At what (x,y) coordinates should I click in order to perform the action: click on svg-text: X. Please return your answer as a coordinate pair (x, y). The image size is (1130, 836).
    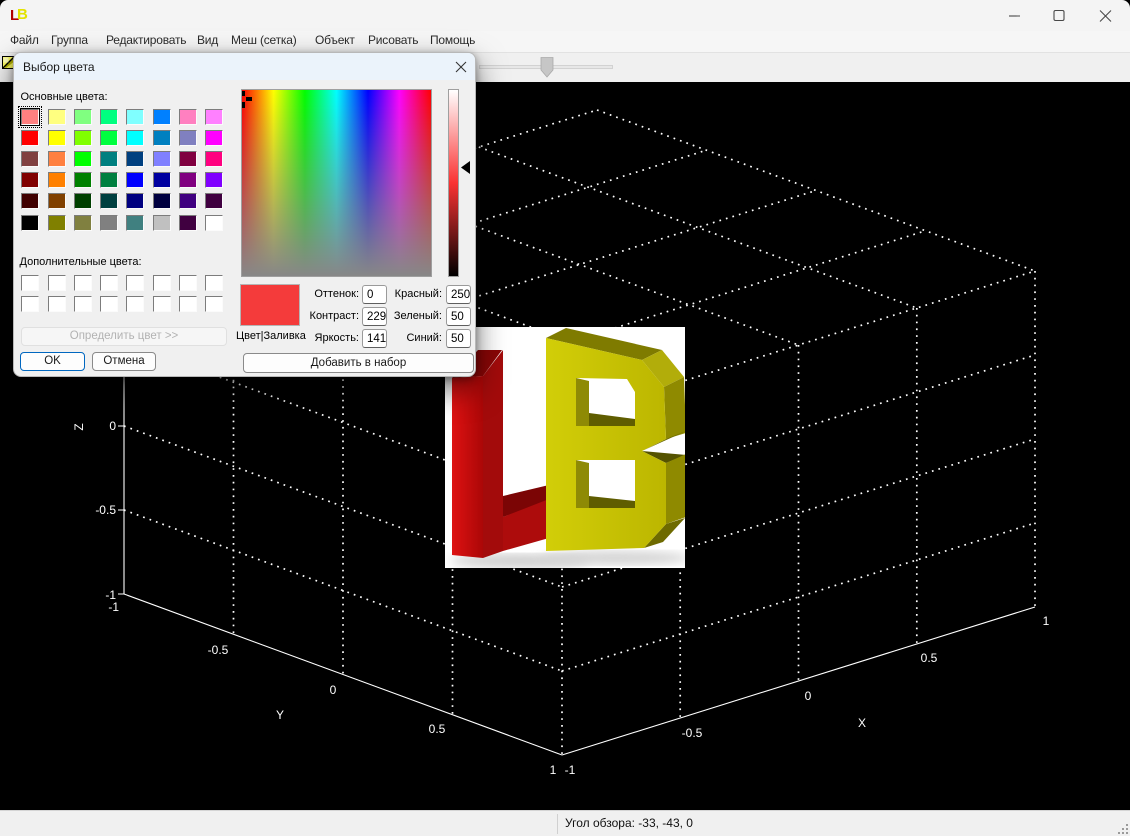
    Looking at the image, I should click on (862, 723).